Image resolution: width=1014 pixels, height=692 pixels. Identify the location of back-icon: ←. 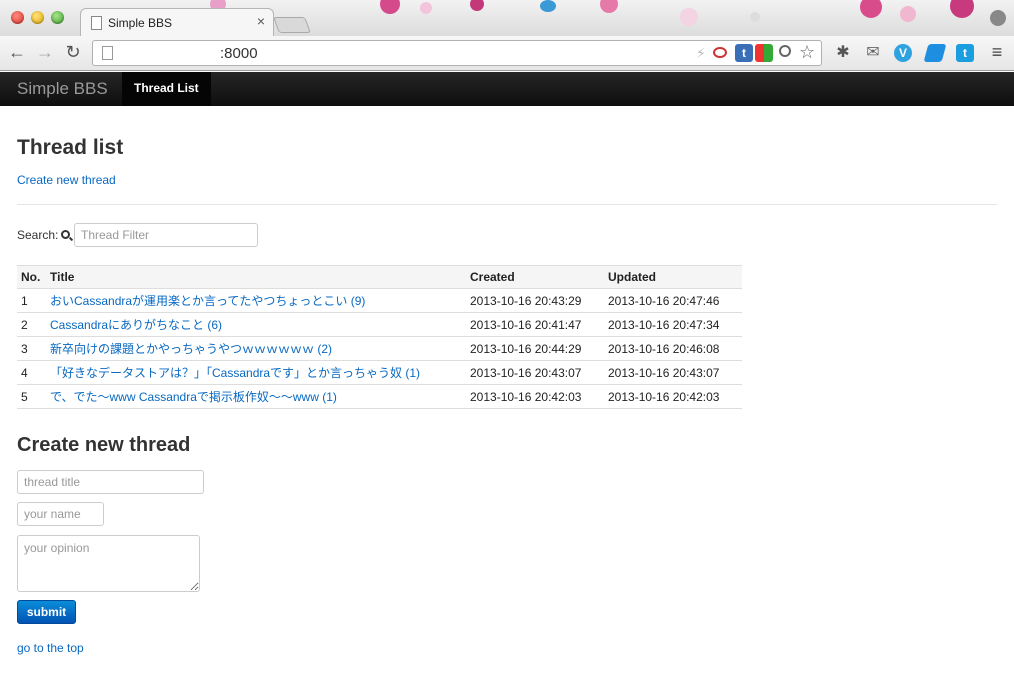
(17, 52).